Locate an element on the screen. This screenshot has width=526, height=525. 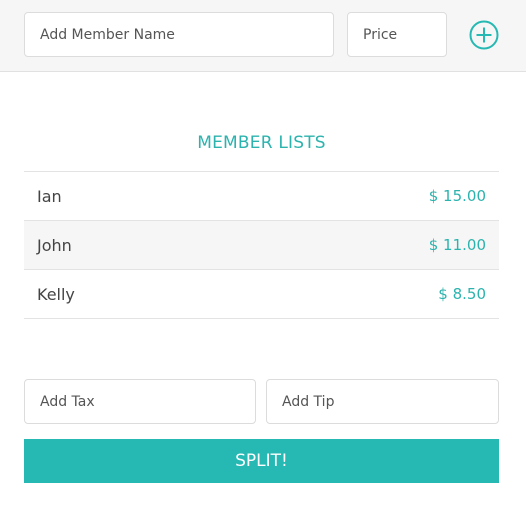
add-member-button is located at coordinates (484, 35).